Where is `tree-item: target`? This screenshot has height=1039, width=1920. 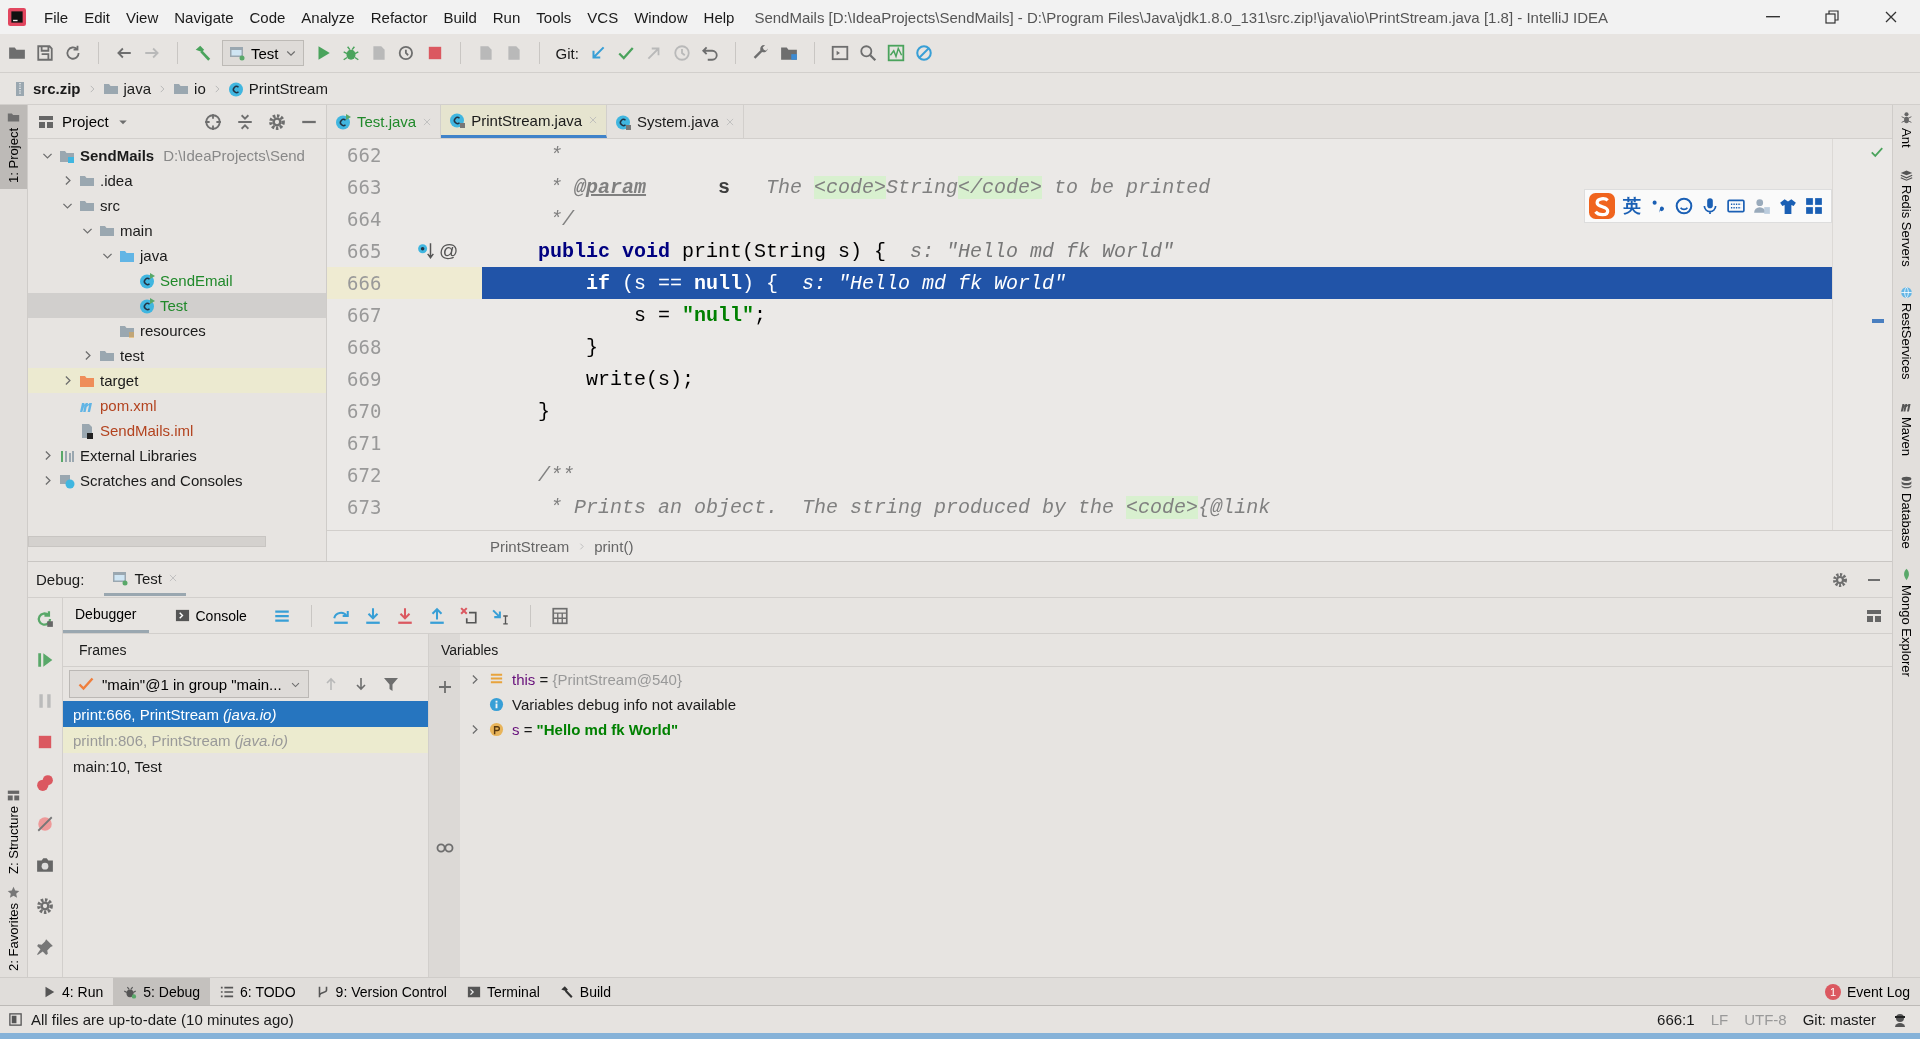
tree-item: target is located at coordinates (177, 380).